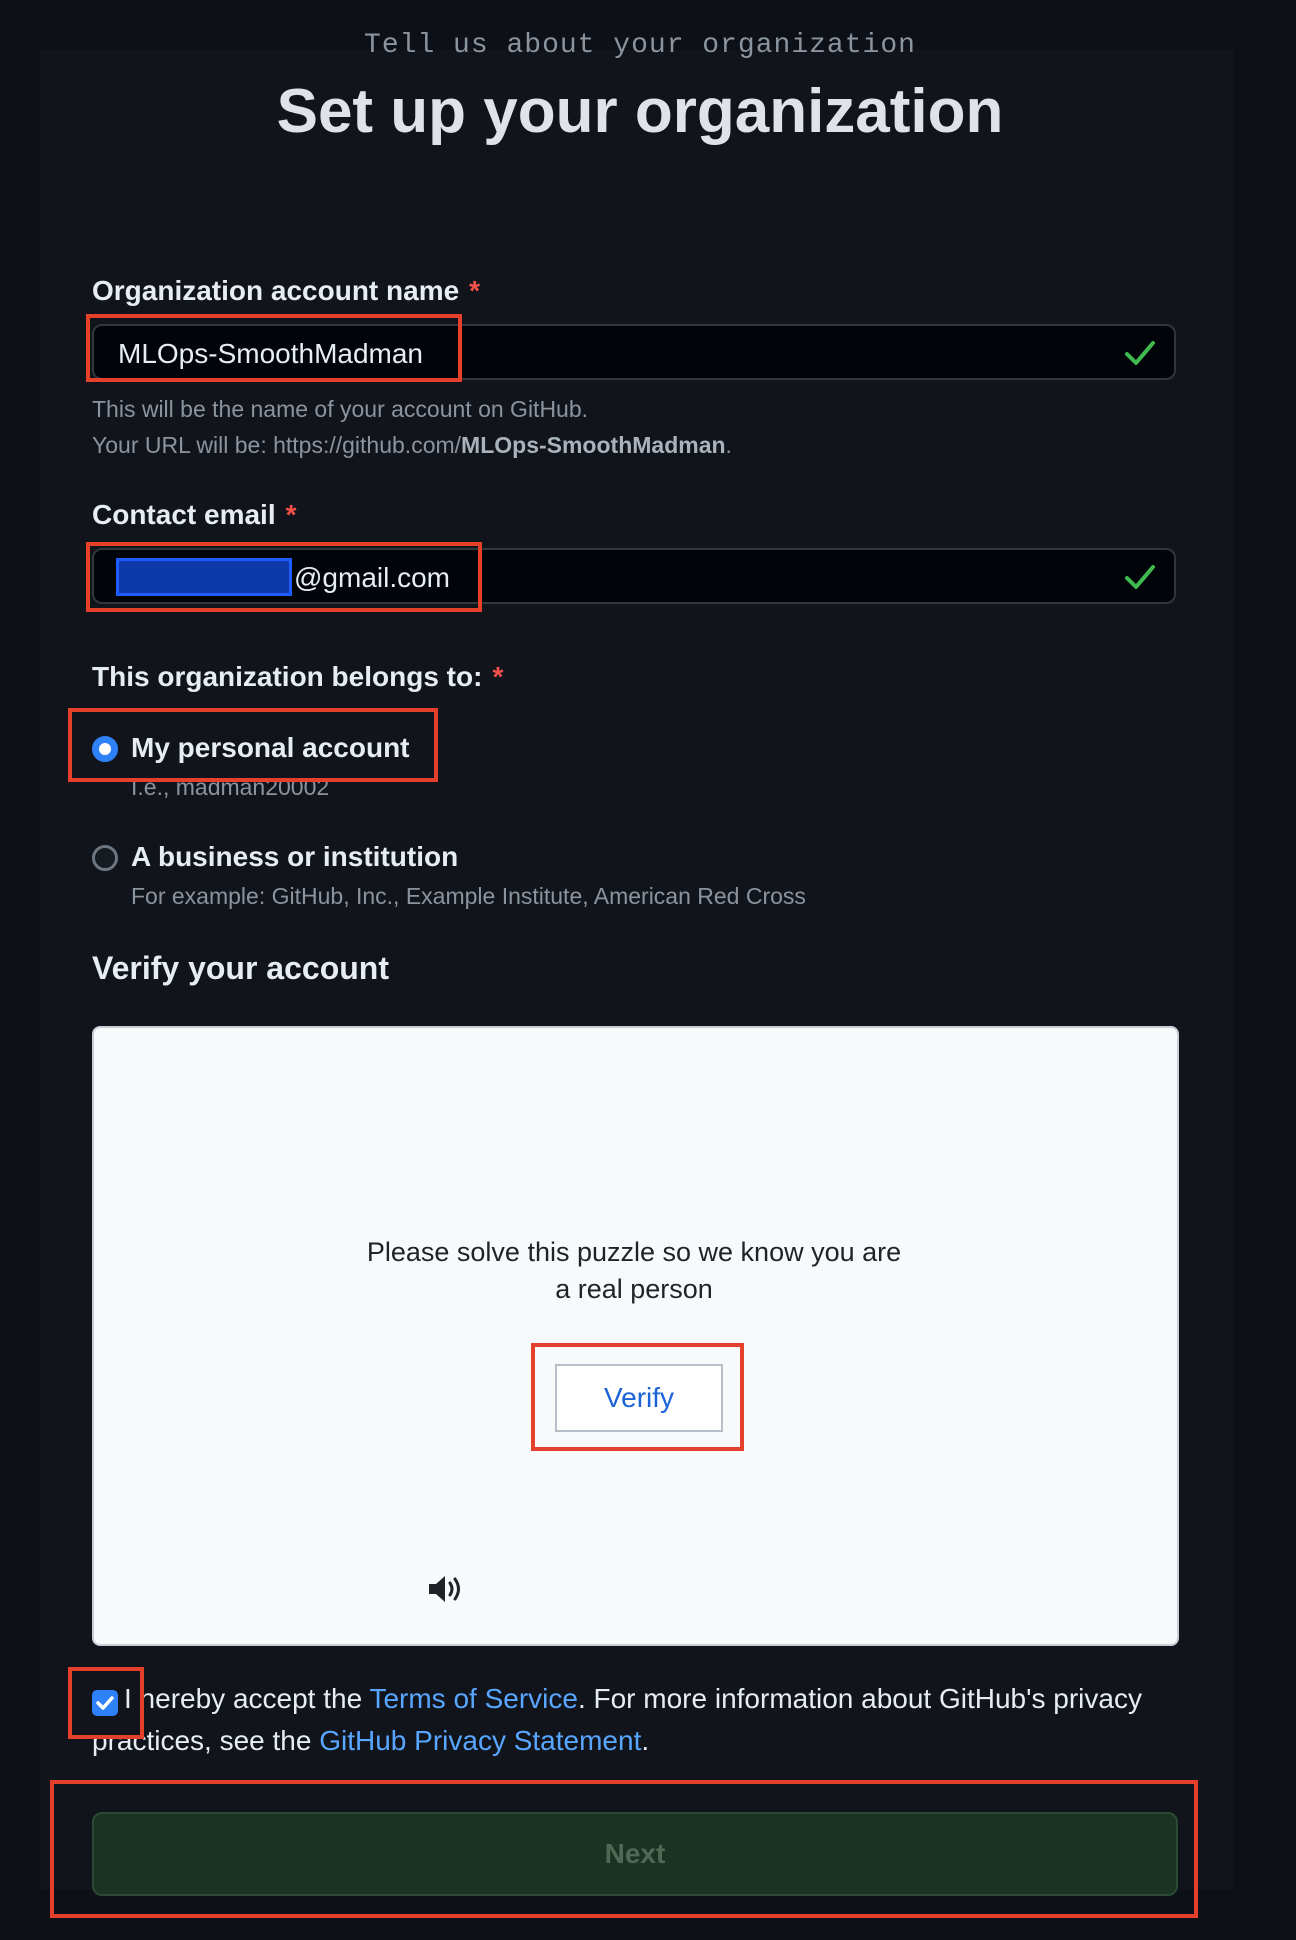 This screenshot has height=1940, width=1296. Describe the element at coordinates (294, 857) in the screenshot. I see `option-business-title: A business or institution` at that location.